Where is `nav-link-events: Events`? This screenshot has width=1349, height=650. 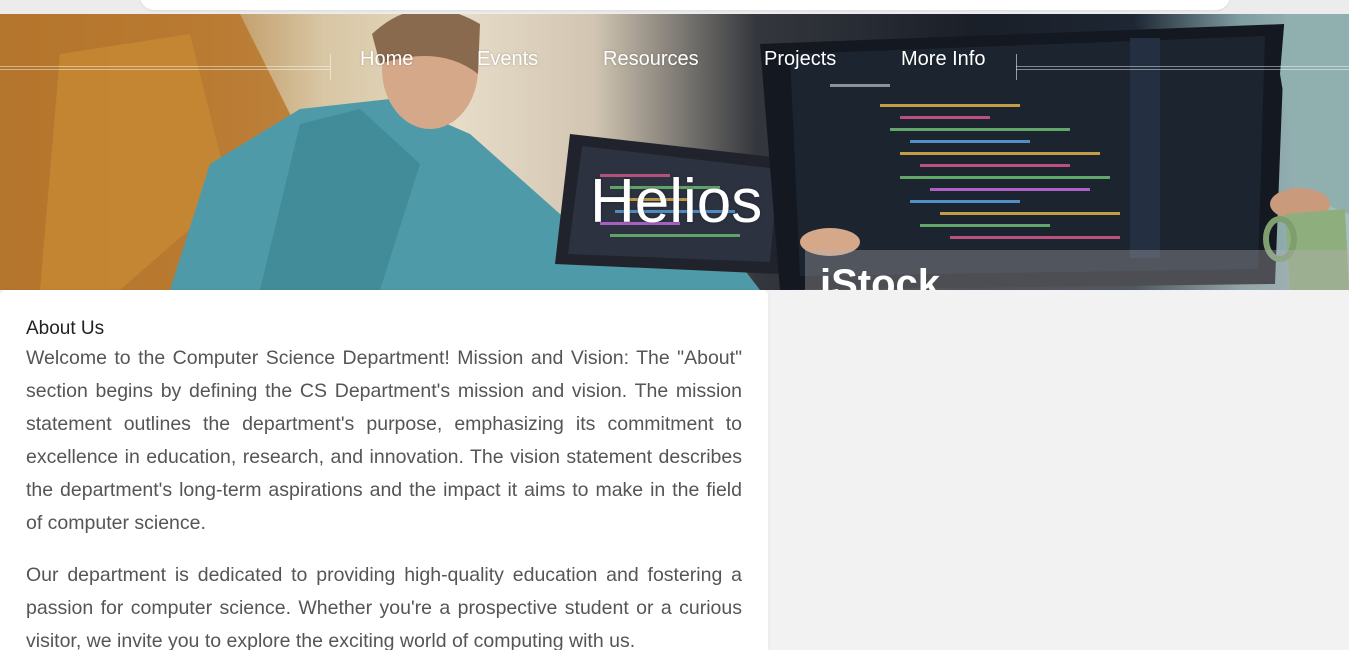 nav-link-events: Events is located at coordinates (507, 59).